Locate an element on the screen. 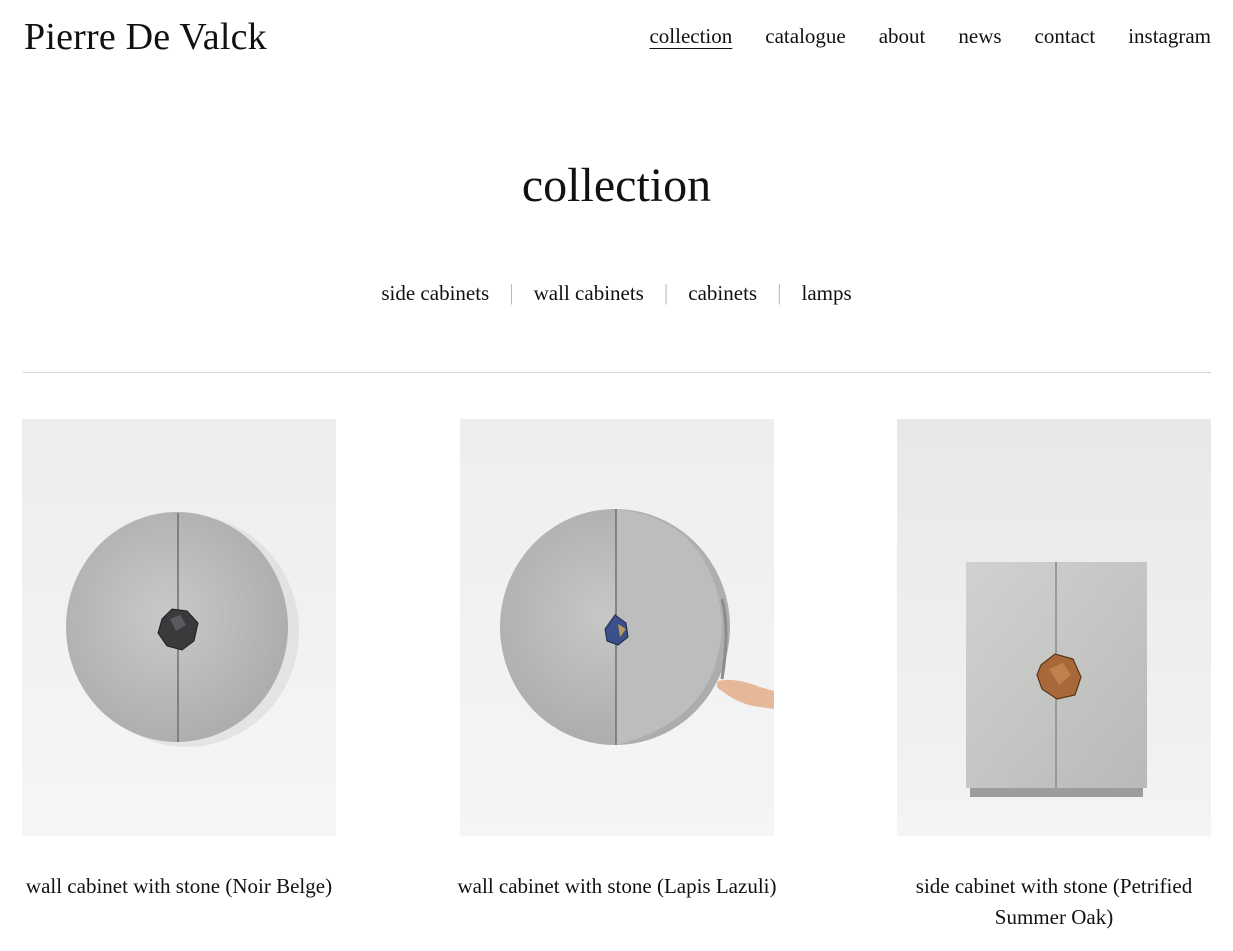 This screenshot has width=1233, height=951. product-card: wall cabinet with stone (Noir Belge) is located at coordinates (179, 658).